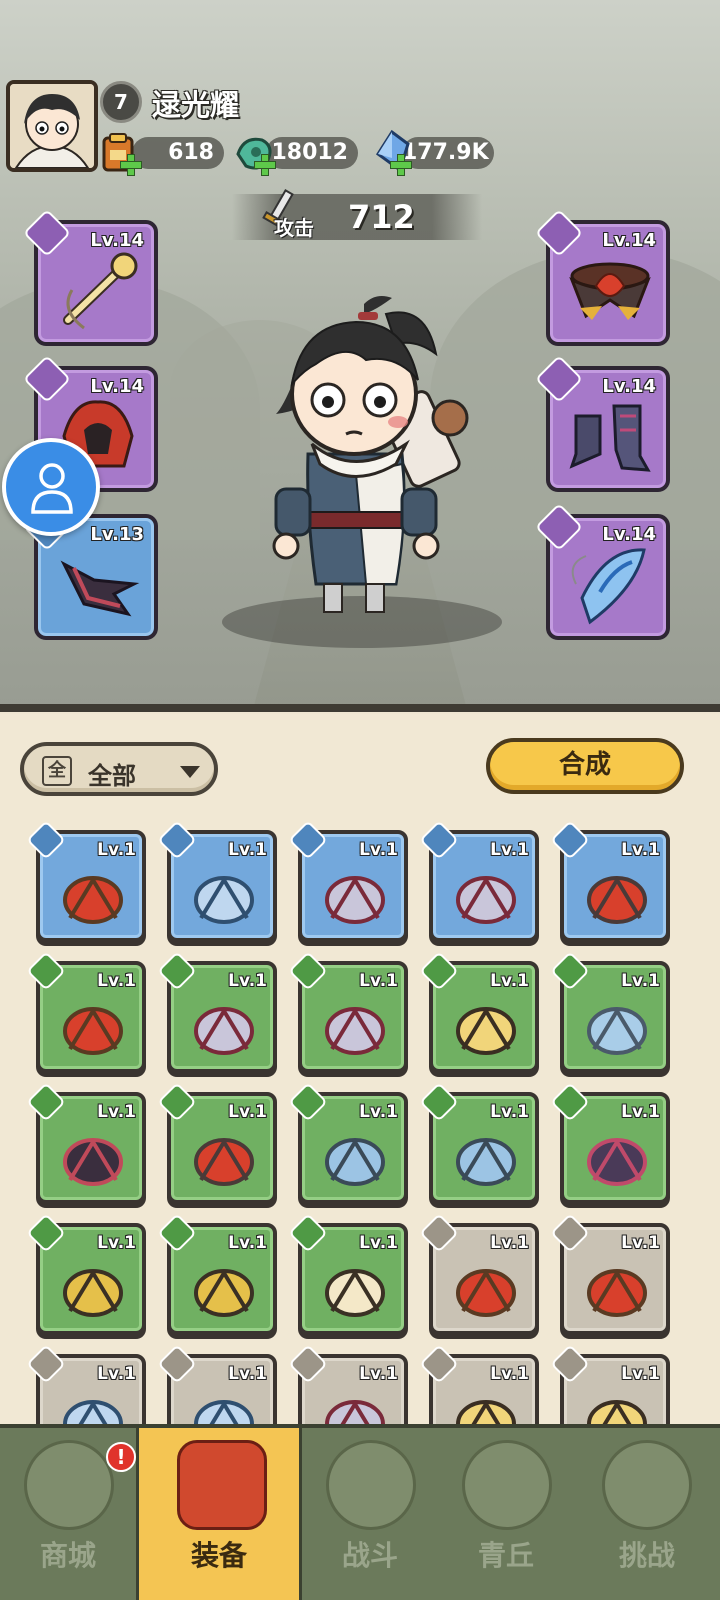 Image resolution: width=720 pixels, height=1600 pixels. What do you see at coordinates (312, 153) in the screenshot?
I see `jade-resource-value: 18012` at bounding box center [312, 153].